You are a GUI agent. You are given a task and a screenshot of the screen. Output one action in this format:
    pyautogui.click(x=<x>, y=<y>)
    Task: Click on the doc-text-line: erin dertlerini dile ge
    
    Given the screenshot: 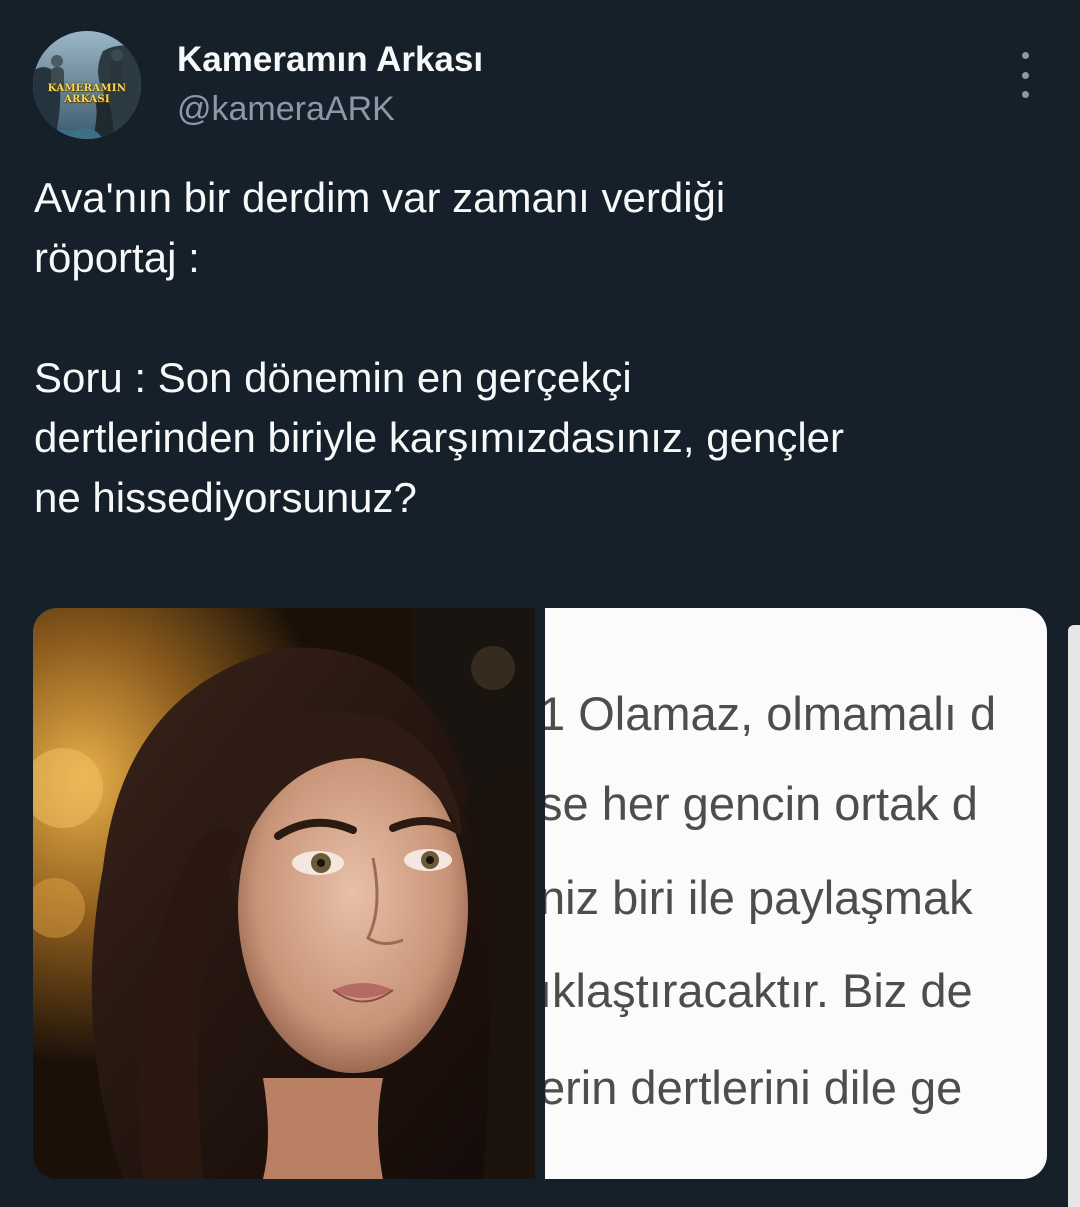 What is the action you would take?
    pyautogui.click(x=754, y=1087)
    